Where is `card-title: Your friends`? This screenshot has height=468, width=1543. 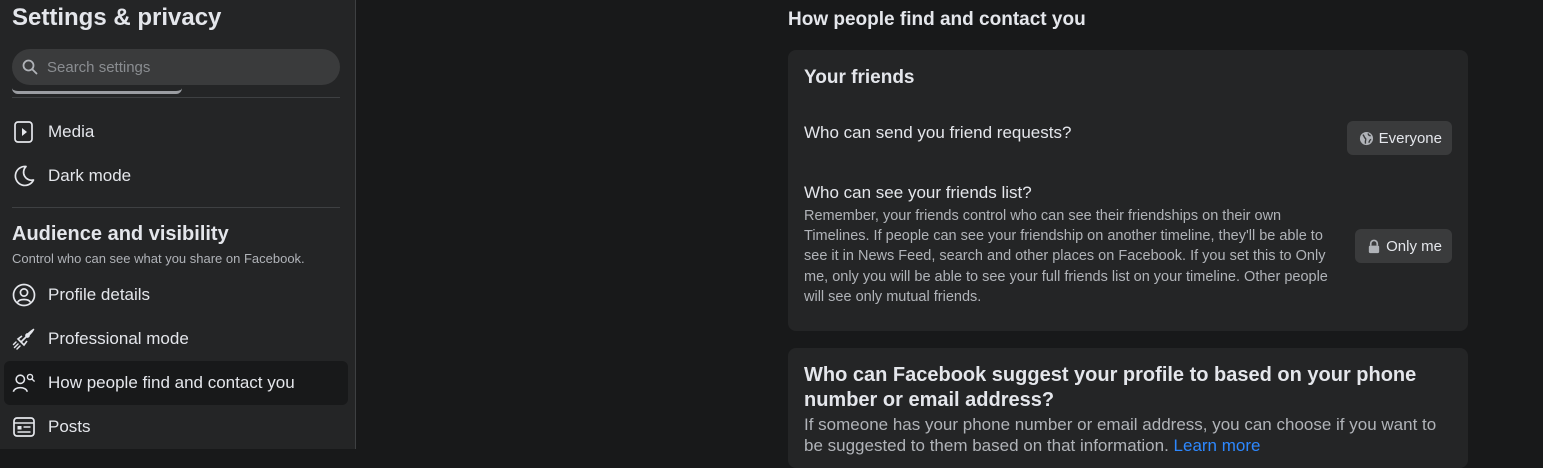
card-title: Your friends is located at coordinates (859, 77).